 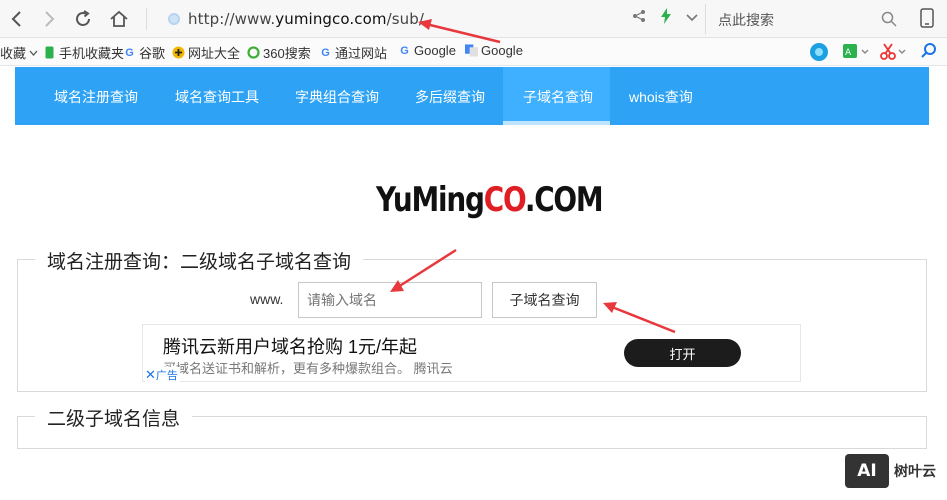 I want to click on back-icon, so click(x=17, y=19).